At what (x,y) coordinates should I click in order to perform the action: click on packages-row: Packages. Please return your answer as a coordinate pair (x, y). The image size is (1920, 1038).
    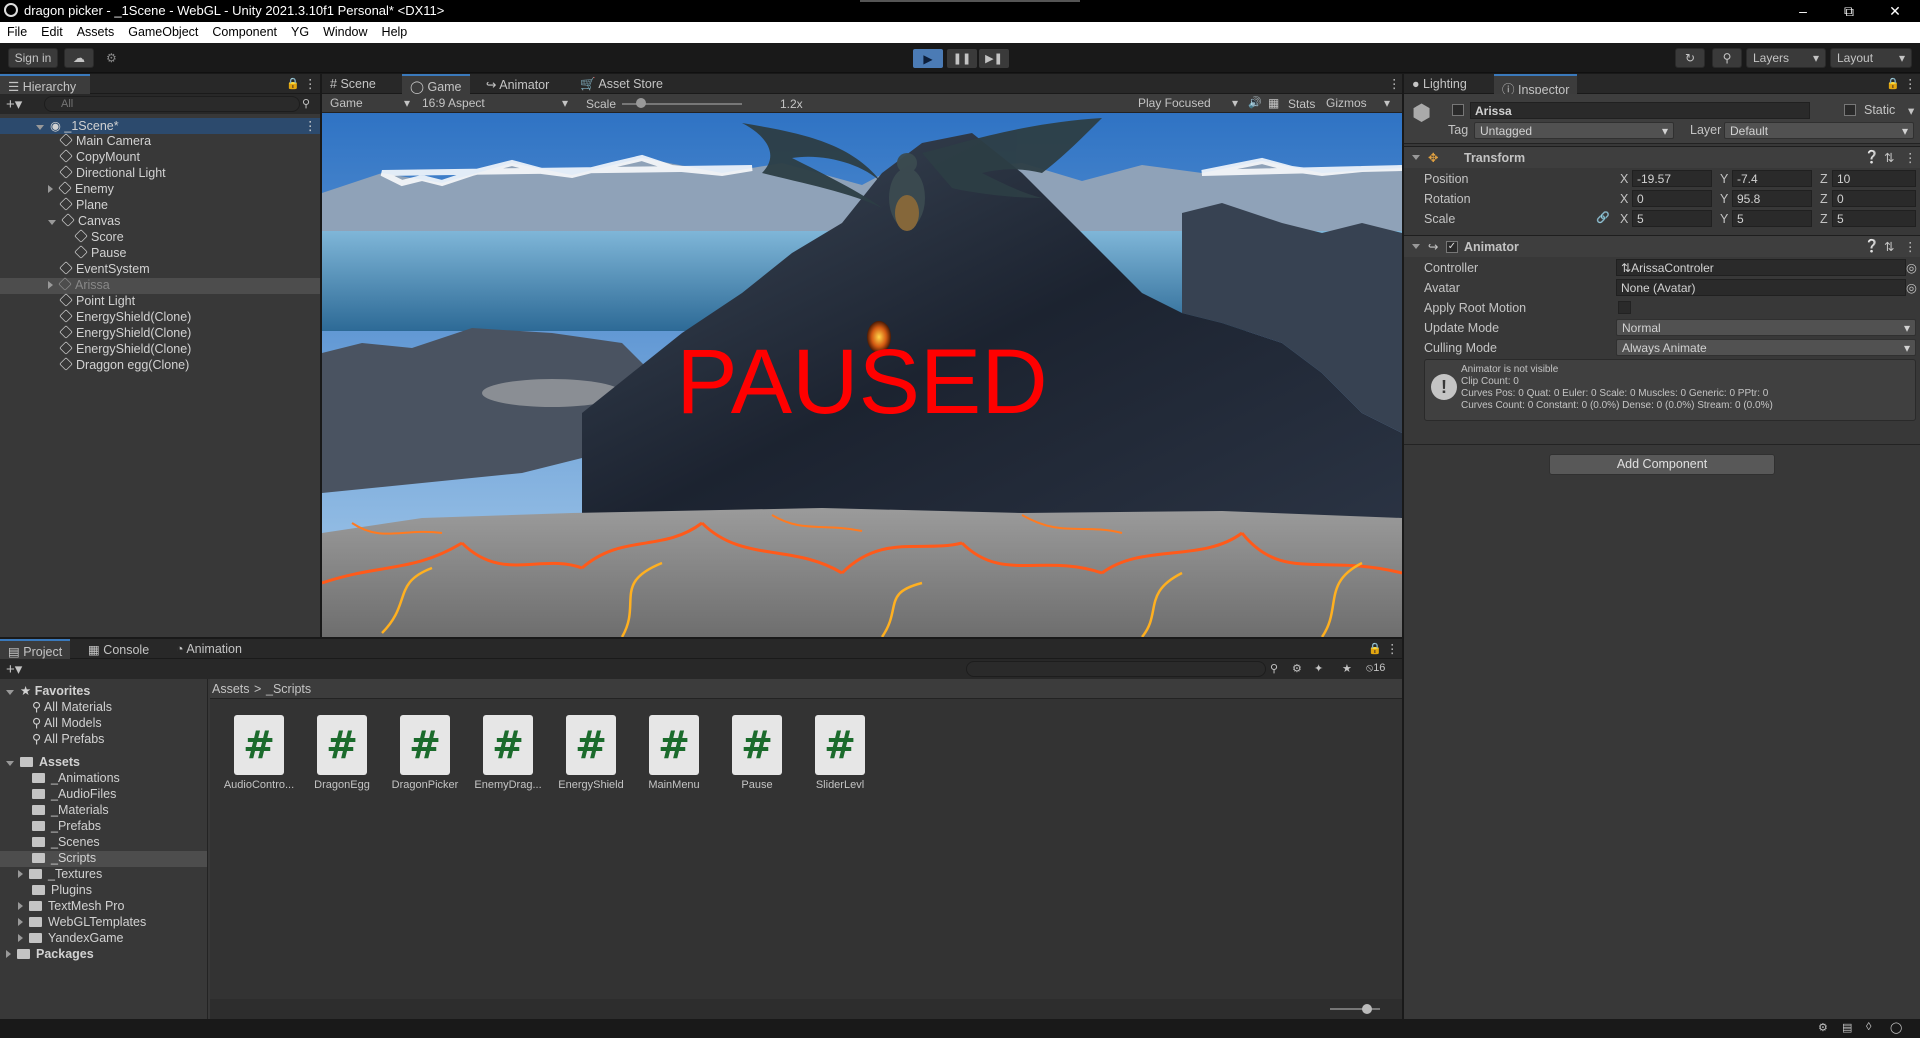
    Looking at the image, I should click on (50, 954).